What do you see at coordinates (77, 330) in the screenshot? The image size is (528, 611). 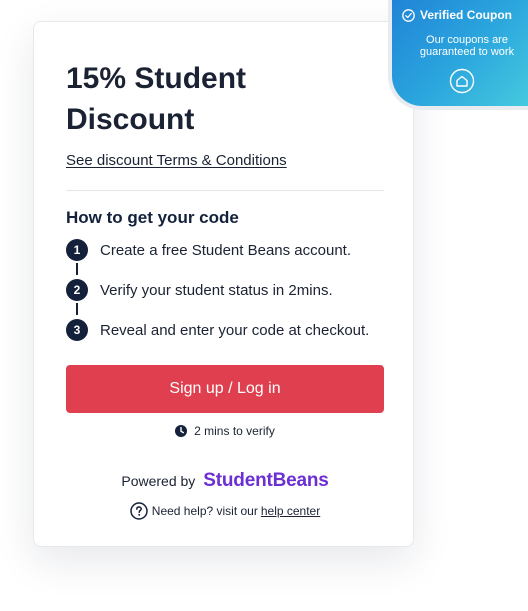 I see `step-number-badge: 3` at bounding box center [77, 330].